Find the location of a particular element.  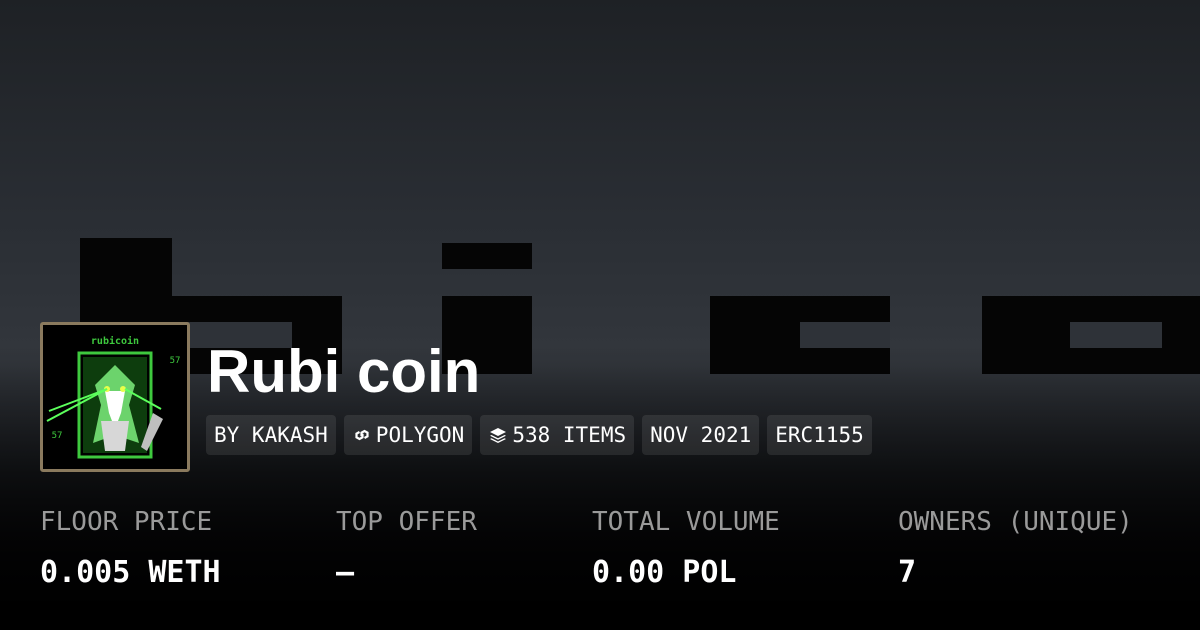

layers-icon is located at coordinates (498, 435).